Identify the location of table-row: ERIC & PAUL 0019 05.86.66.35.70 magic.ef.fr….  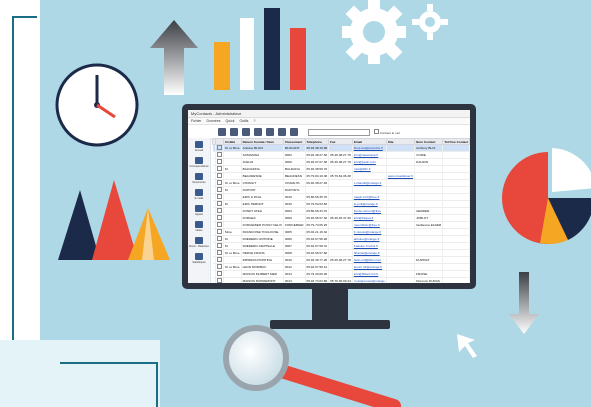
(341, 197).